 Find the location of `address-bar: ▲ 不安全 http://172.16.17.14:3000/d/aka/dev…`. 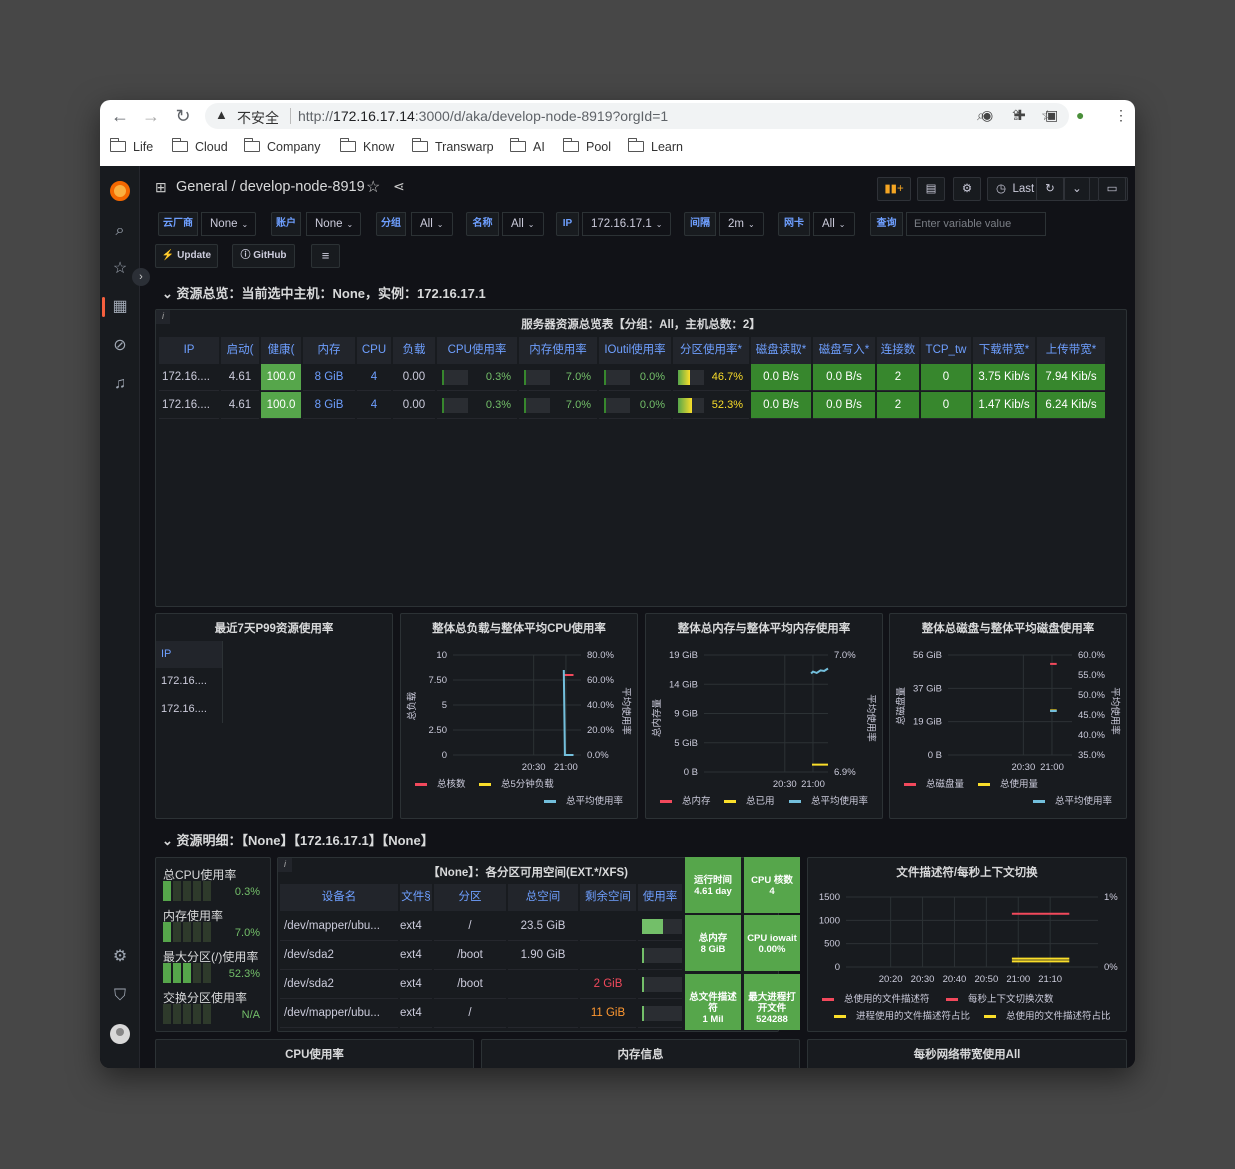

address-bar: ▲ 不安全 http://172.16.17.14:3000/d/aka/dev… is located at coordinates (637, 116).